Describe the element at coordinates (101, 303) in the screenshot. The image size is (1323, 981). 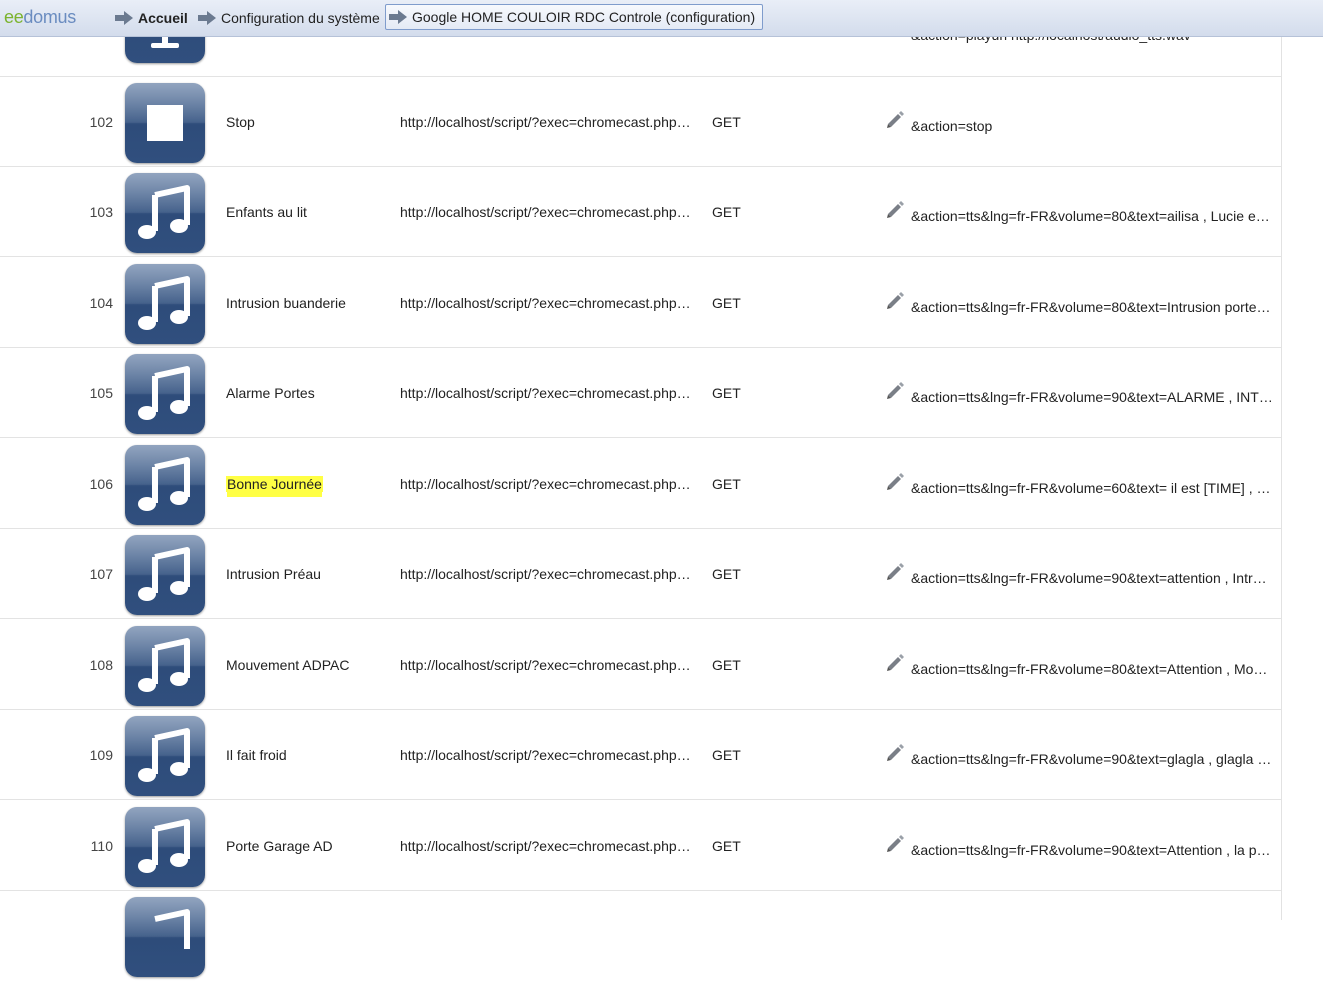
I see `row-id: 104` at that location.